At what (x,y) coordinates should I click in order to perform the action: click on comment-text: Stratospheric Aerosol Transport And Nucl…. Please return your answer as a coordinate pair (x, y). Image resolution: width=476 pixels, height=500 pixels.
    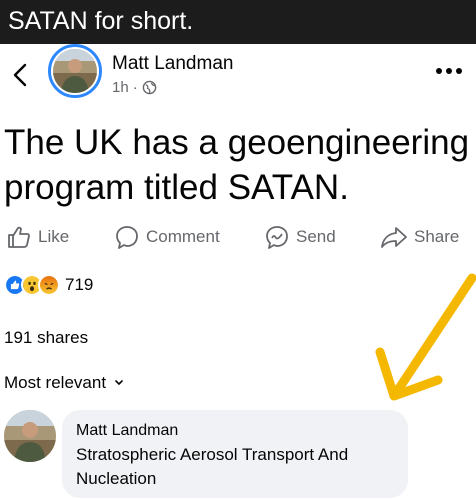
    Looking at the image, I should click on (212, 466).